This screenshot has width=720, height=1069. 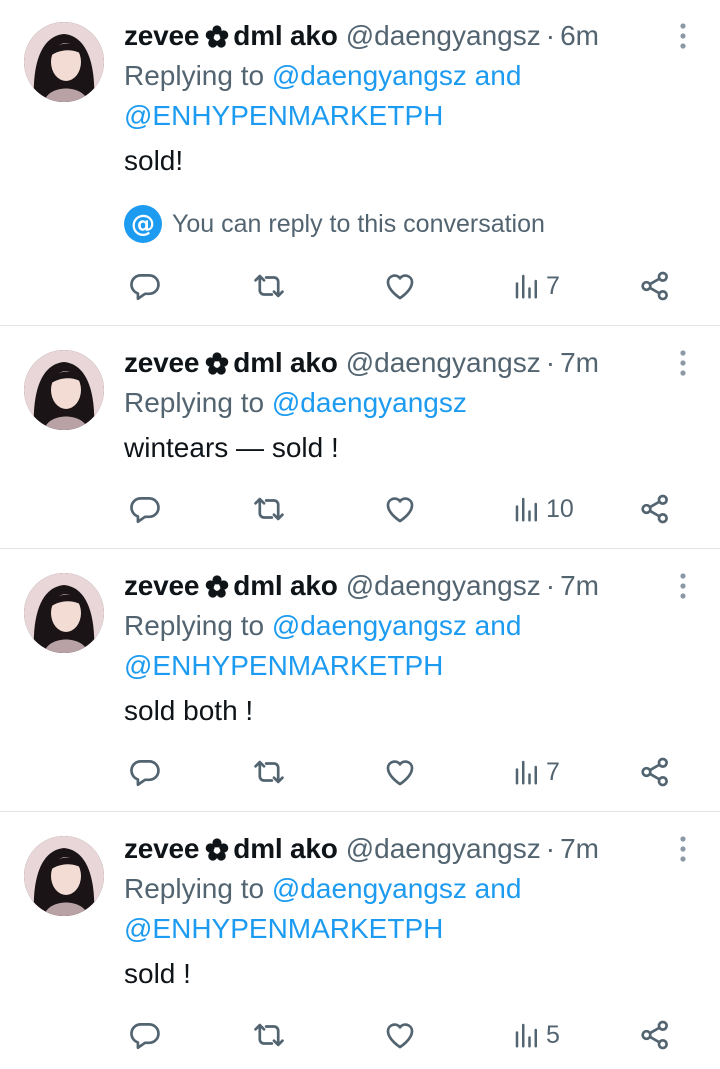 What do you see at coordinates (543, 509) in the screenshot?
I see `views-button: 10` at bounding box center [543, 509].